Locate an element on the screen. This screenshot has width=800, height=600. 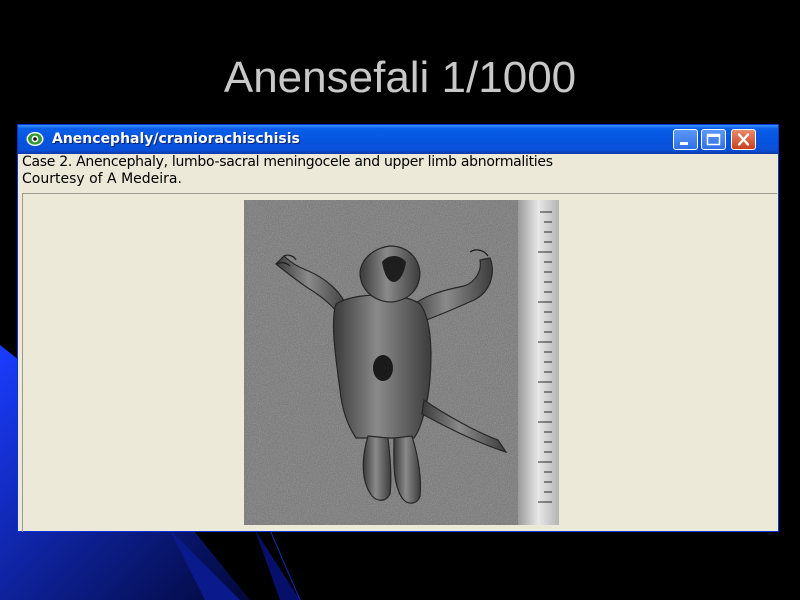
maximize-icon is located at coordinates (713, 139).